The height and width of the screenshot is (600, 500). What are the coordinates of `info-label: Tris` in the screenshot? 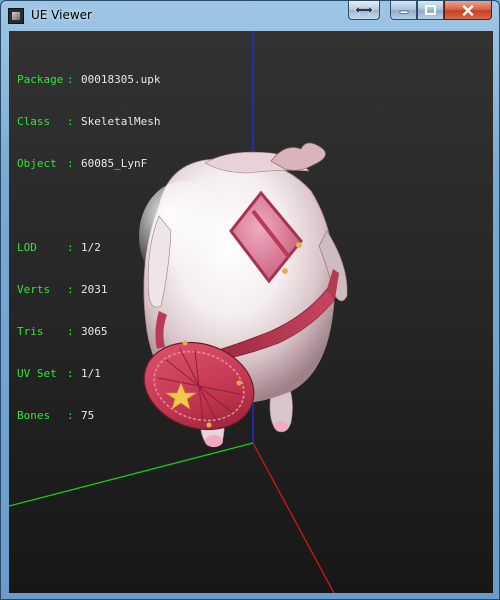 It's located at (30, 331).